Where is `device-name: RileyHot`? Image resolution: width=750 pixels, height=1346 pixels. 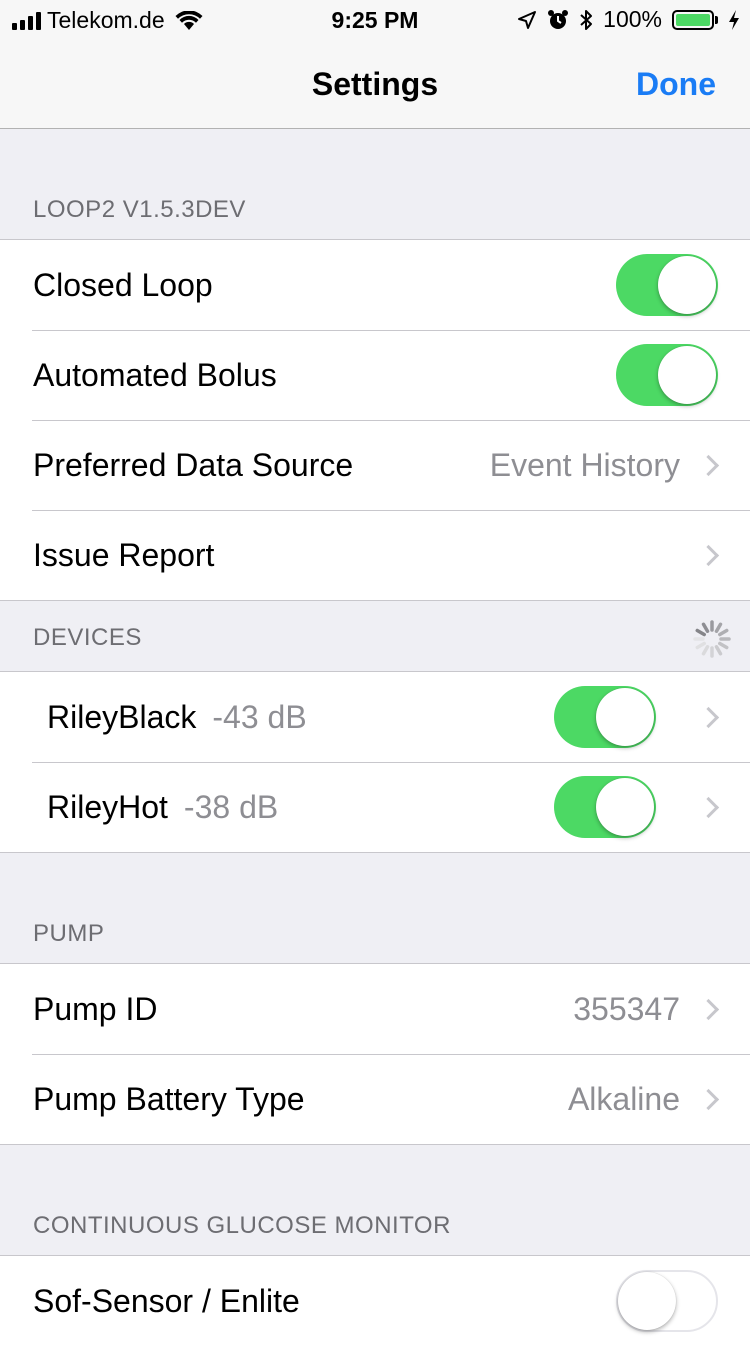 device-name: RileyHot is located at coordinates (107, 806).